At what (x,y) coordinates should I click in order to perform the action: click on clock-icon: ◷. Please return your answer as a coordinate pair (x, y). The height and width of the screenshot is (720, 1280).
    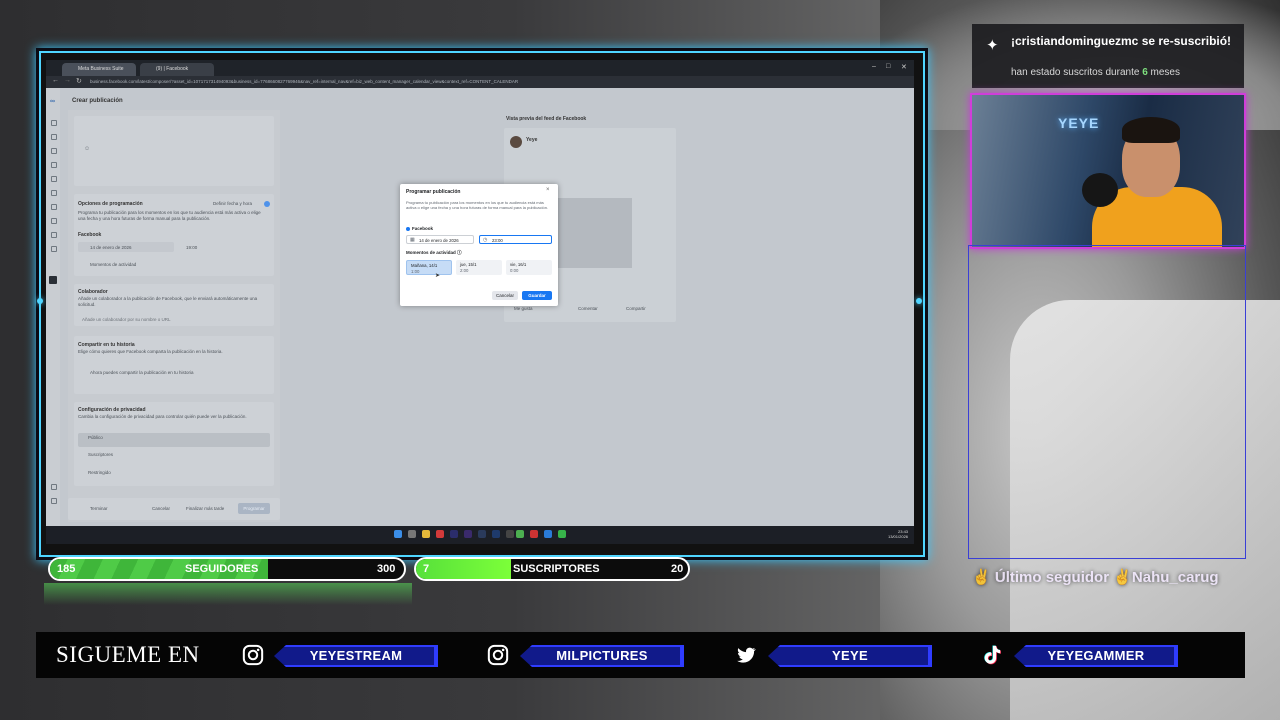
    Looking at the image, I should click on (485, 240).